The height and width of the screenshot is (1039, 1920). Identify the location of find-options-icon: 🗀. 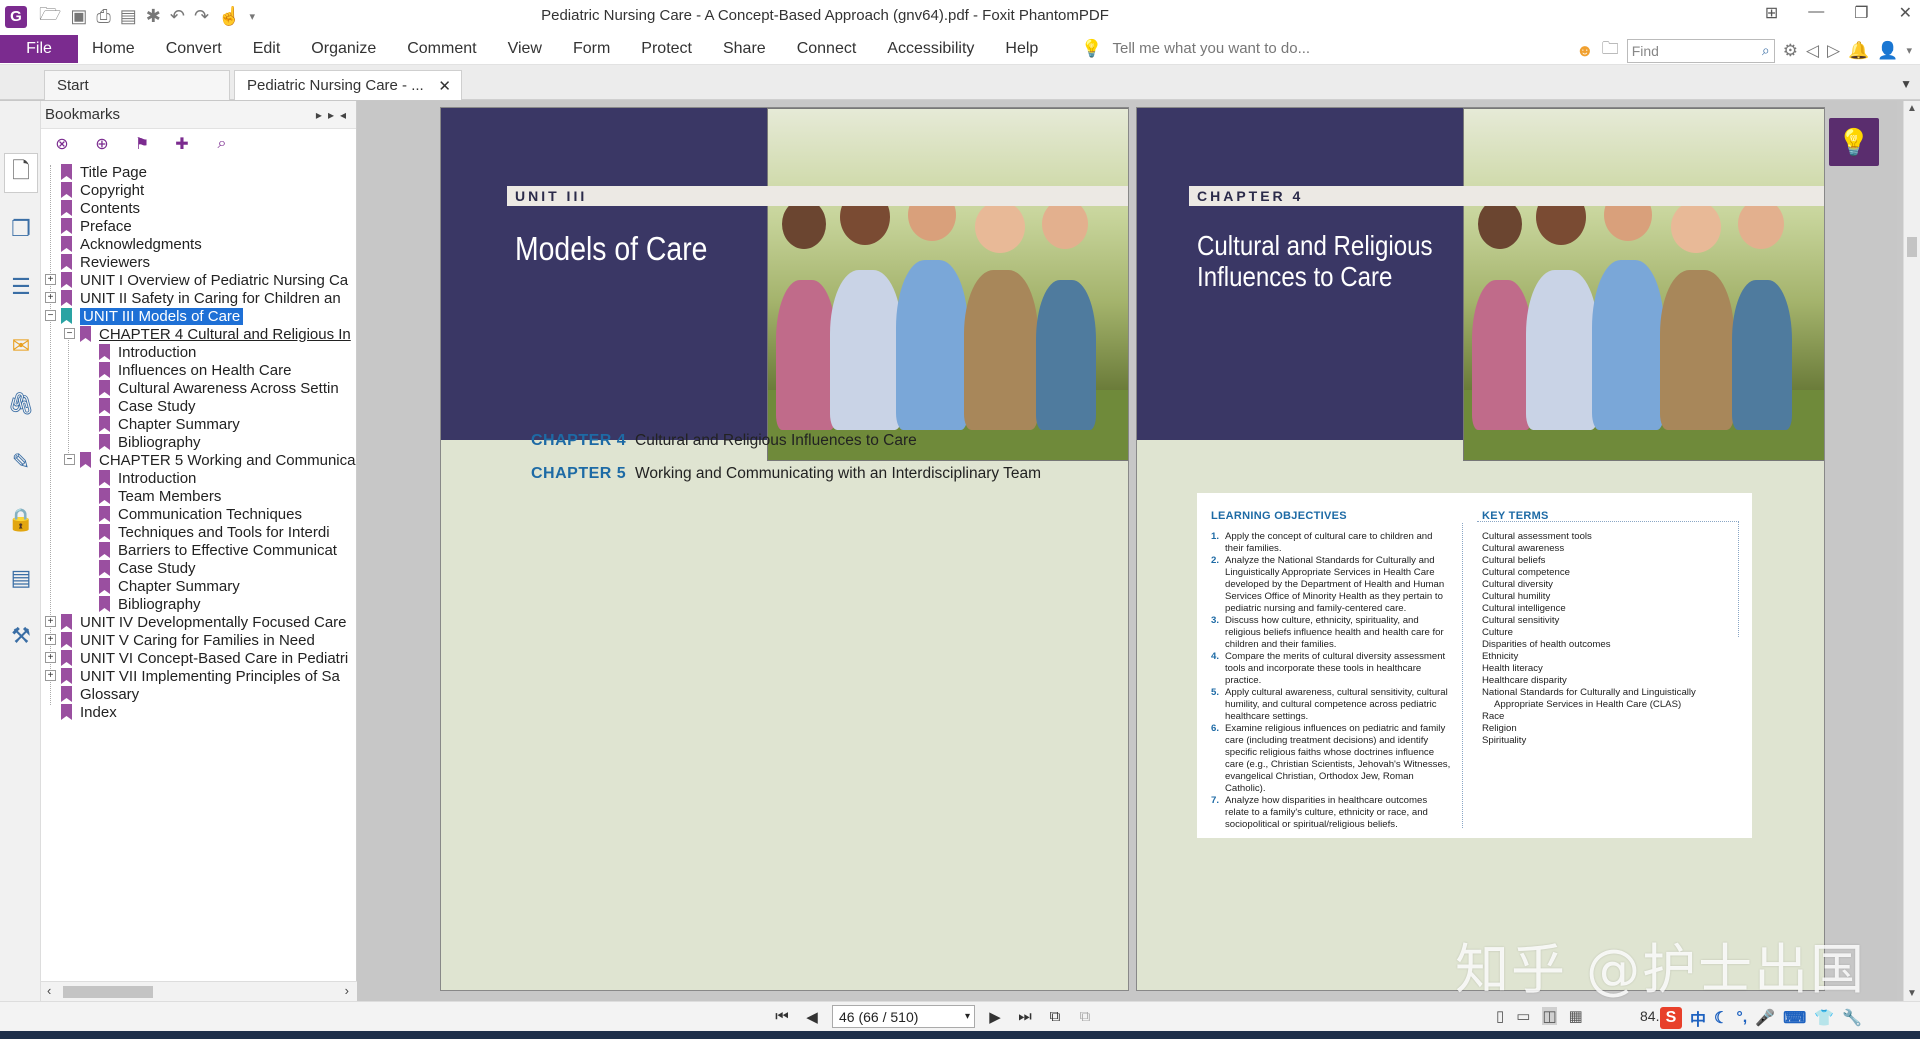
(1610, 50).